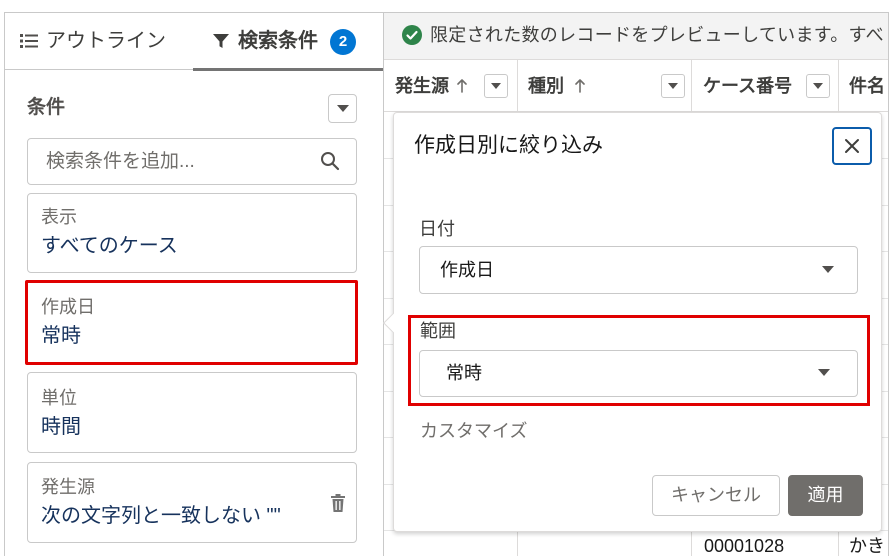 The width and height of the screenshot is (895, 556). Describe the element at coordinates (438, 331) in the screenshot. I see `range-field-label: 範囲` at that location.